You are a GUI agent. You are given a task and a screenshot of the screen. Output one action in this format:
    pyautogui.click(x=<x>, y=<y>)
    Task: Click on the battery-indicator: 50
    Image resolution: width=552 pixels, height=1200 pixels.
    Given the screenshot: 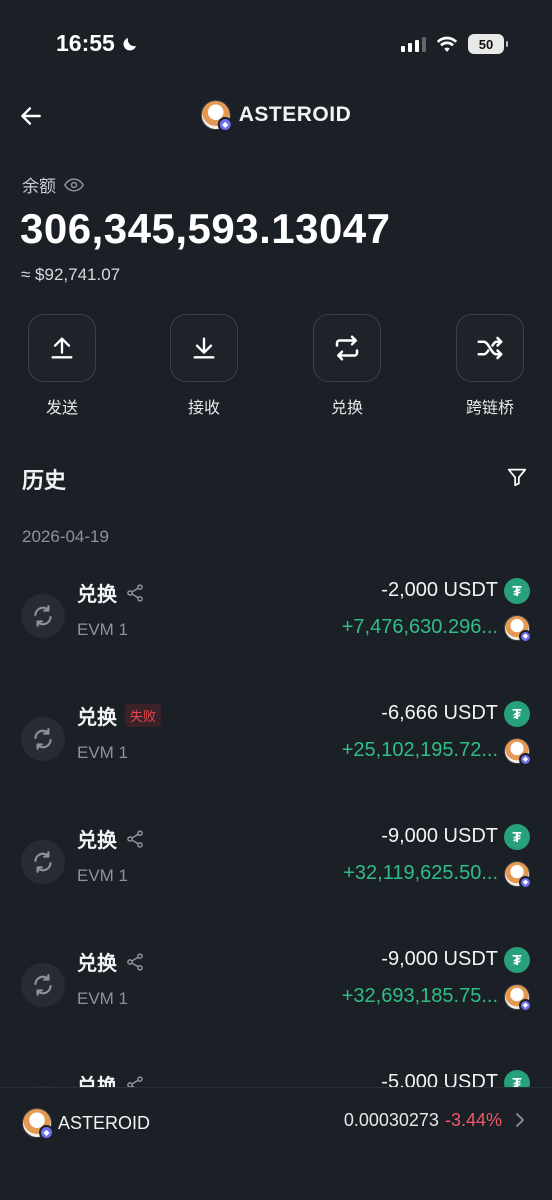 What is the action you would take?
    pyautogui.click(x=488, y=44)
    